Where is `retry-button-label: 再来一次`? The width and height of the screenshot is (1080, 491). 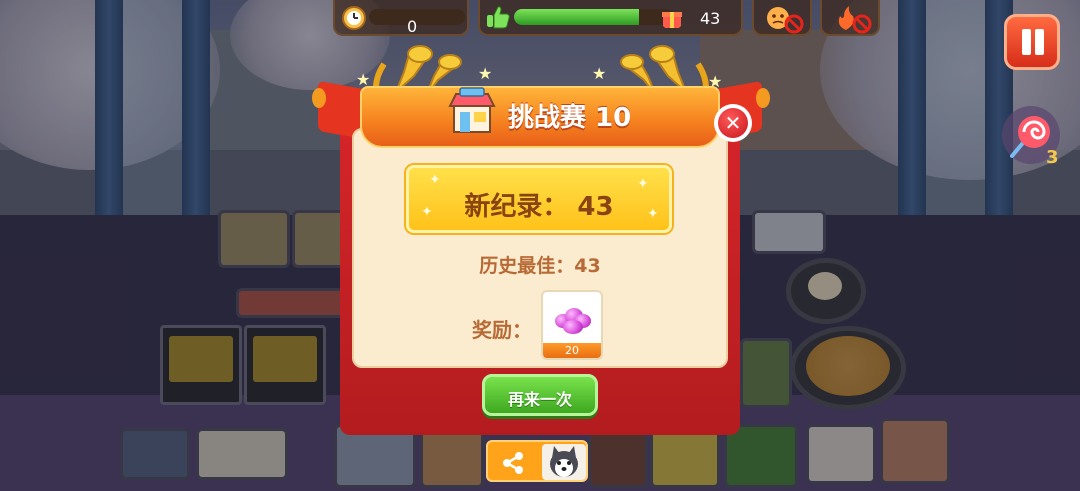 retry-button-label: 再来一次 is located at coordinates (539, 399).